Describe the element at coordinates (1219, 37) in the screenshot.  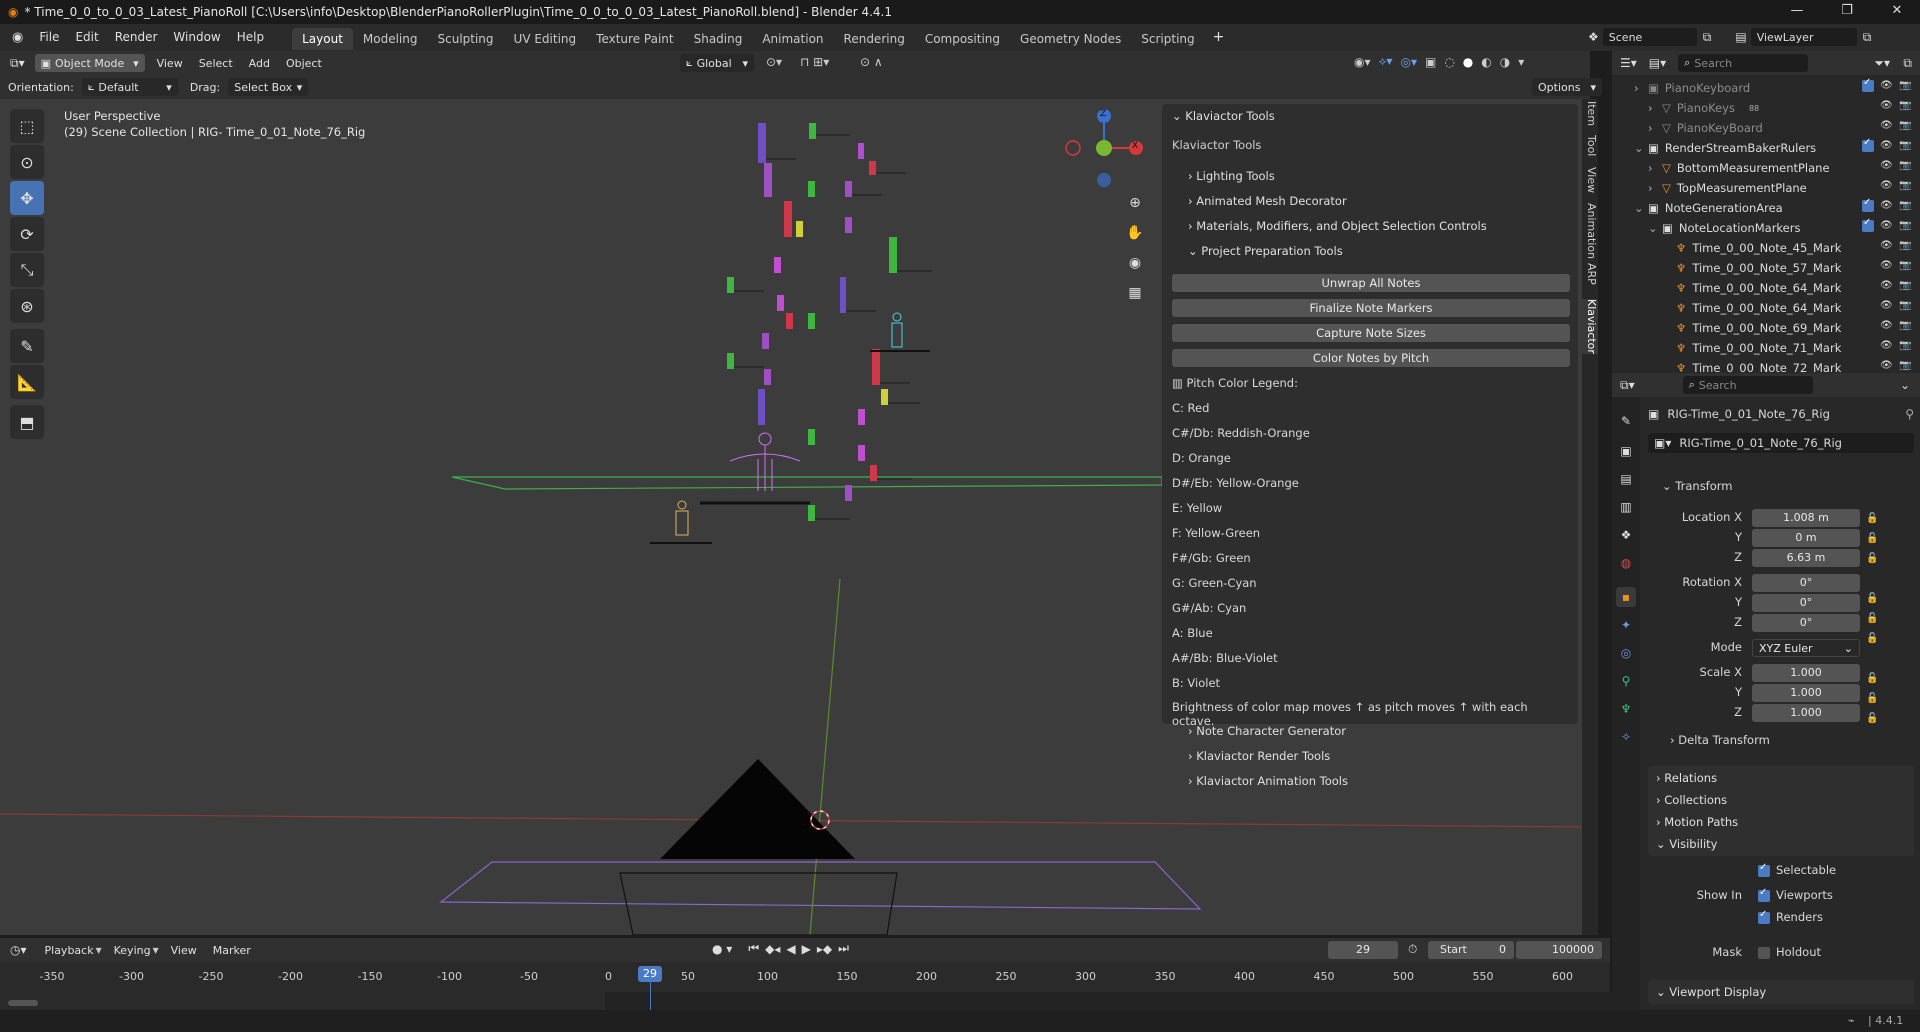
I see `add-workspace-button: +` at that location.